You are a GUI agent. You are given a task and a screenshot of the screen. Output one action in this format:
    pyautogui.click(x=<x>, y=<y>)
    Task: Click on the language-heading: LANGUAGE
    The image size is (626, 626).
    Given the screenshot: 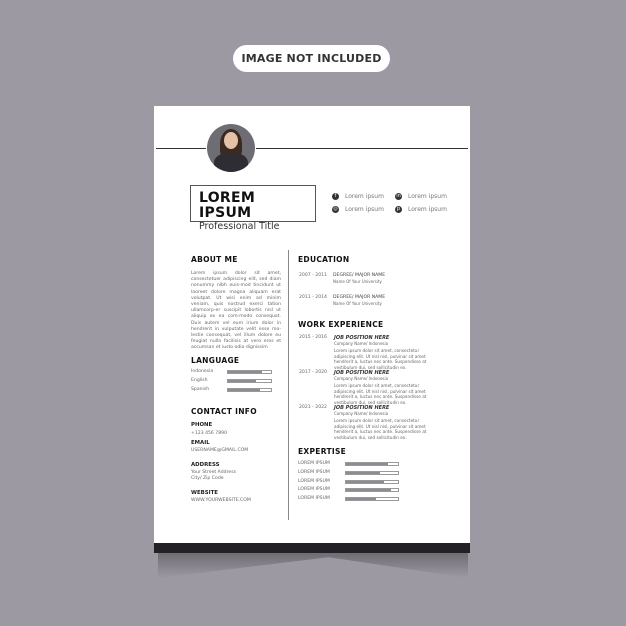 What is the action you would take?
    pyautogui.click(x=215, y=360)
    